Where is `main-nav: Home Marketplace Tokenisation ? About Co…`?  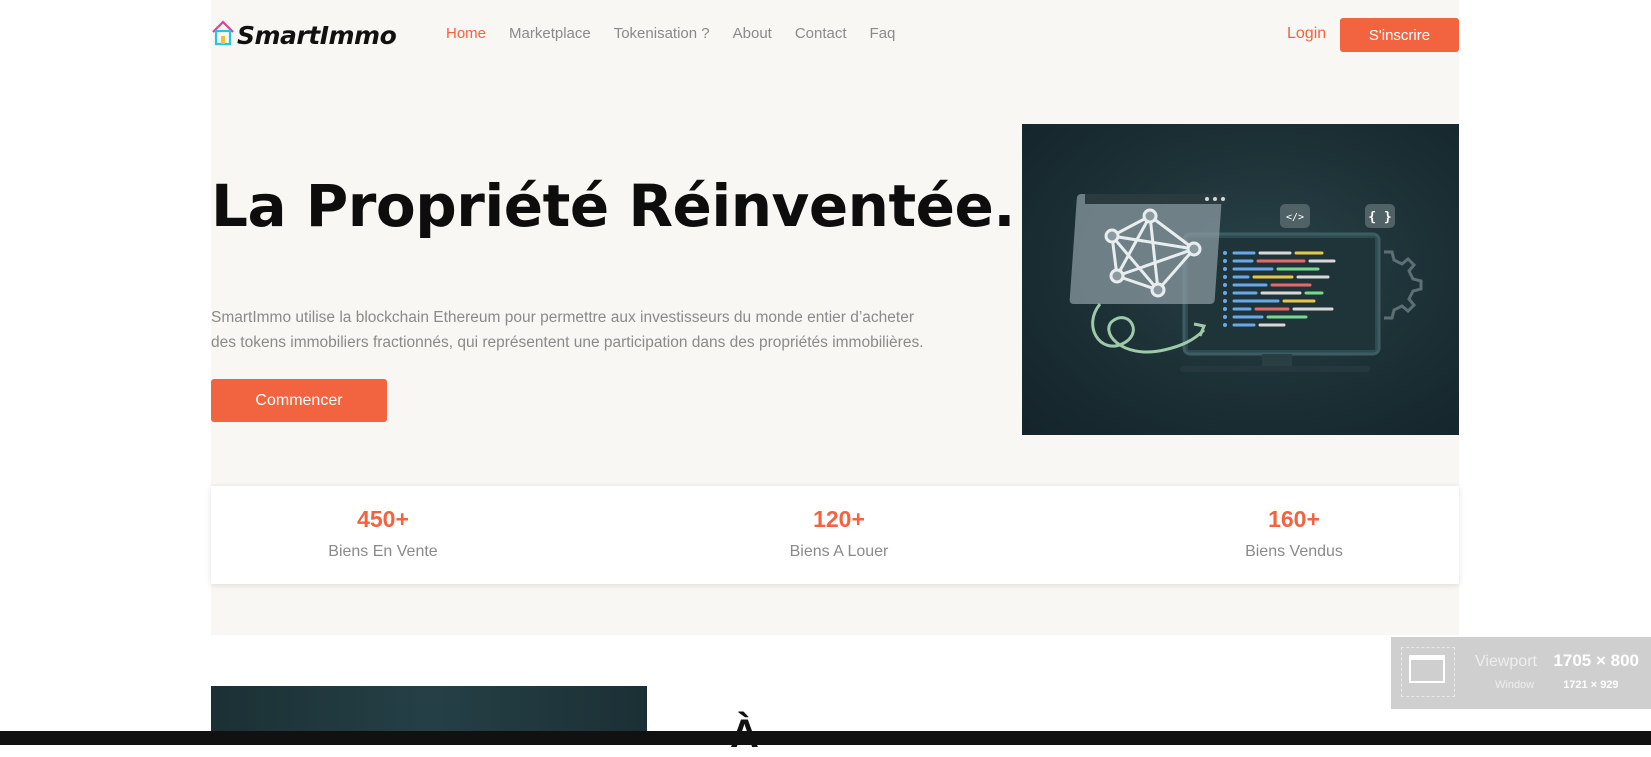
main-nav: Home Marketplace Tokenisation ? About Co… is located at coordinates (682, 33).